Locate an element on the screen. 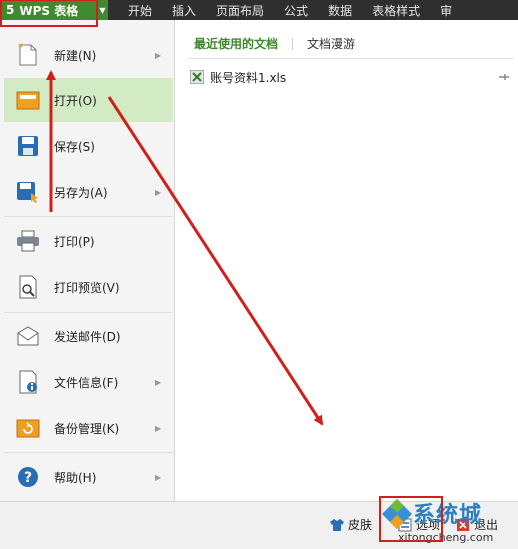 The height and width of the screenshot is (549, 518). menu-item-new: 新建(N) ▶ is located at coordinates (88, 55).